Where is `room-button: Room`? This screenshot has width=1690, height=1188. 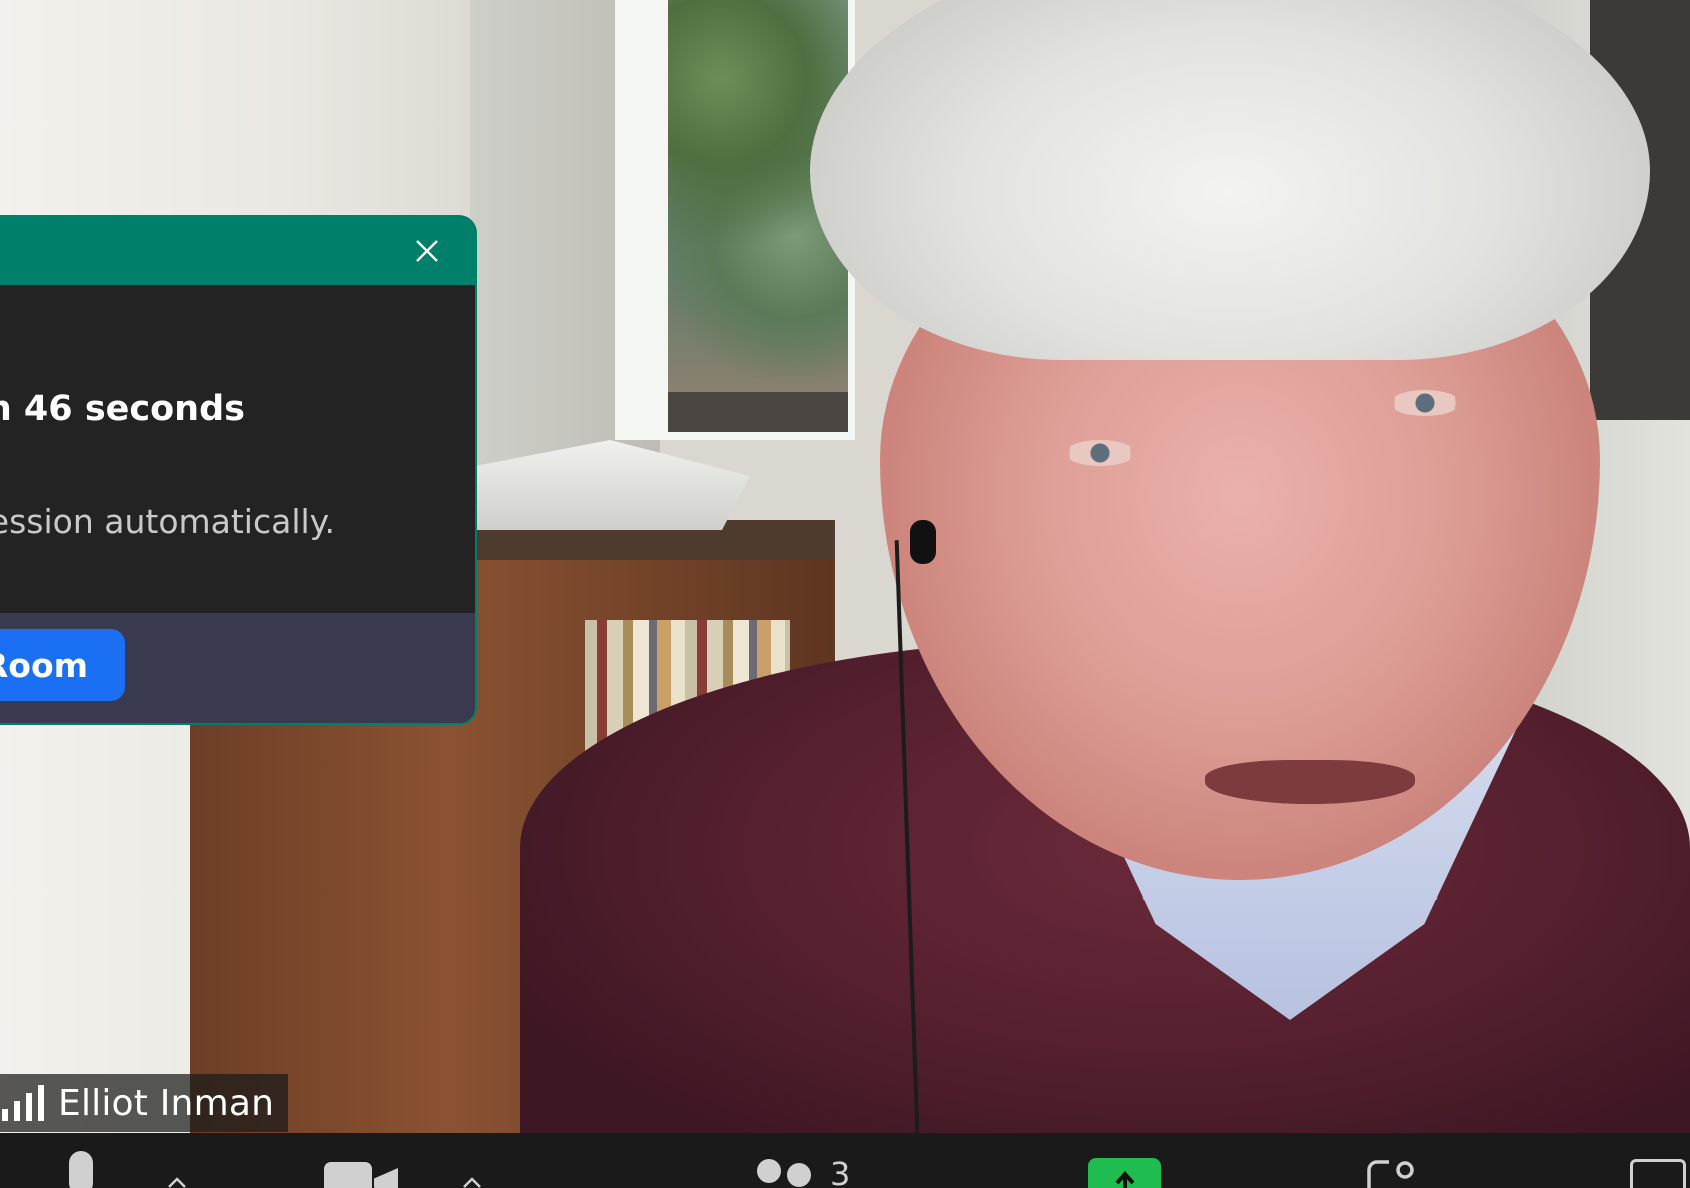
room-button: Room is located at coordinates (62, 665).